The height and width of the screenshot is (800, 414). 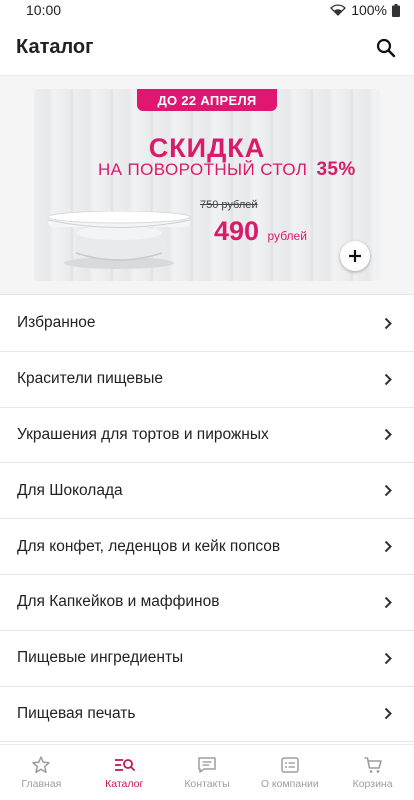 I want to click on category-label: Красители пищевые, so click(x=90, y=379).